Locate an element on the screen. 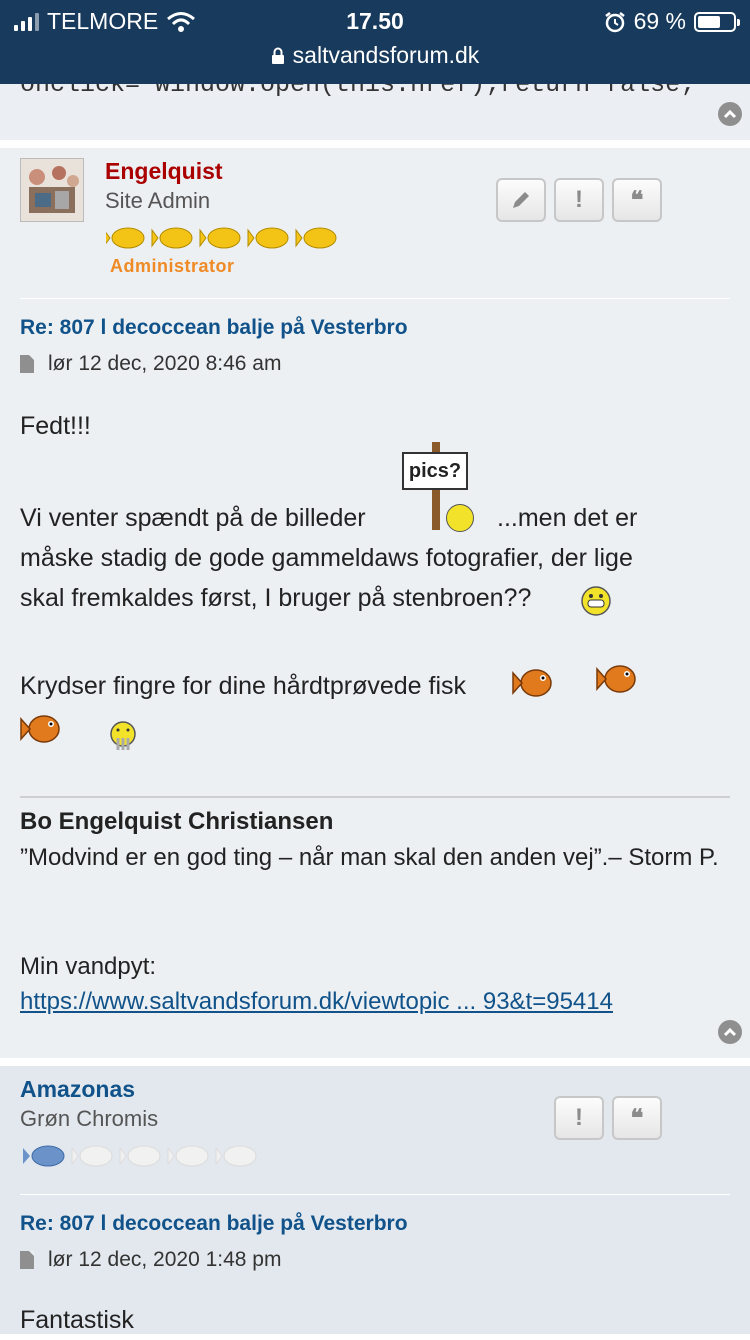 The width and height of the screenshot is (750, 1340). avatar is located at coordinates (52, 190).